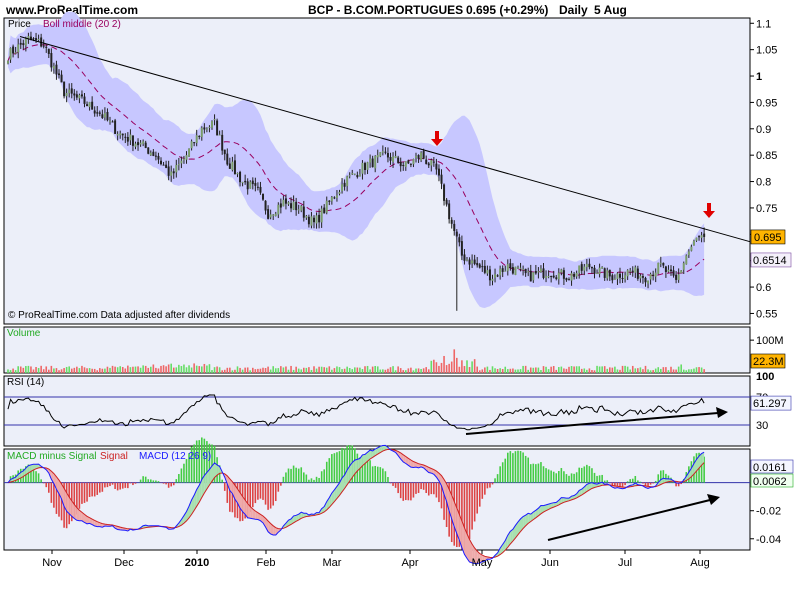 The image size is (800, 605). I want to click on x-tick-label: 2010, so click(197, 563).